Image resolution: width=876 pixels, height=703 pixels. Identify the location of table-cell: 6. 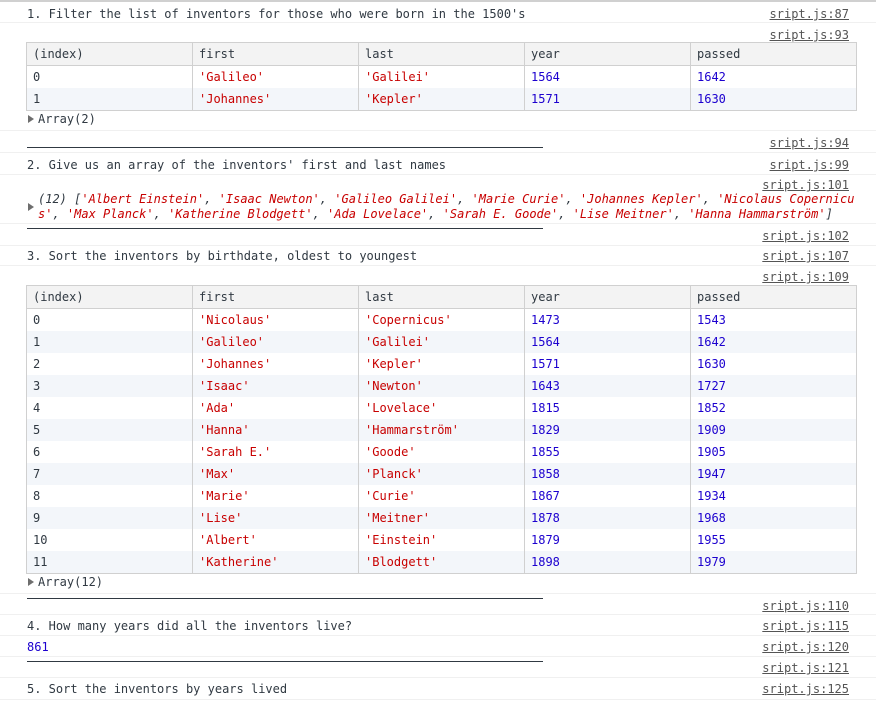
(109, 452).